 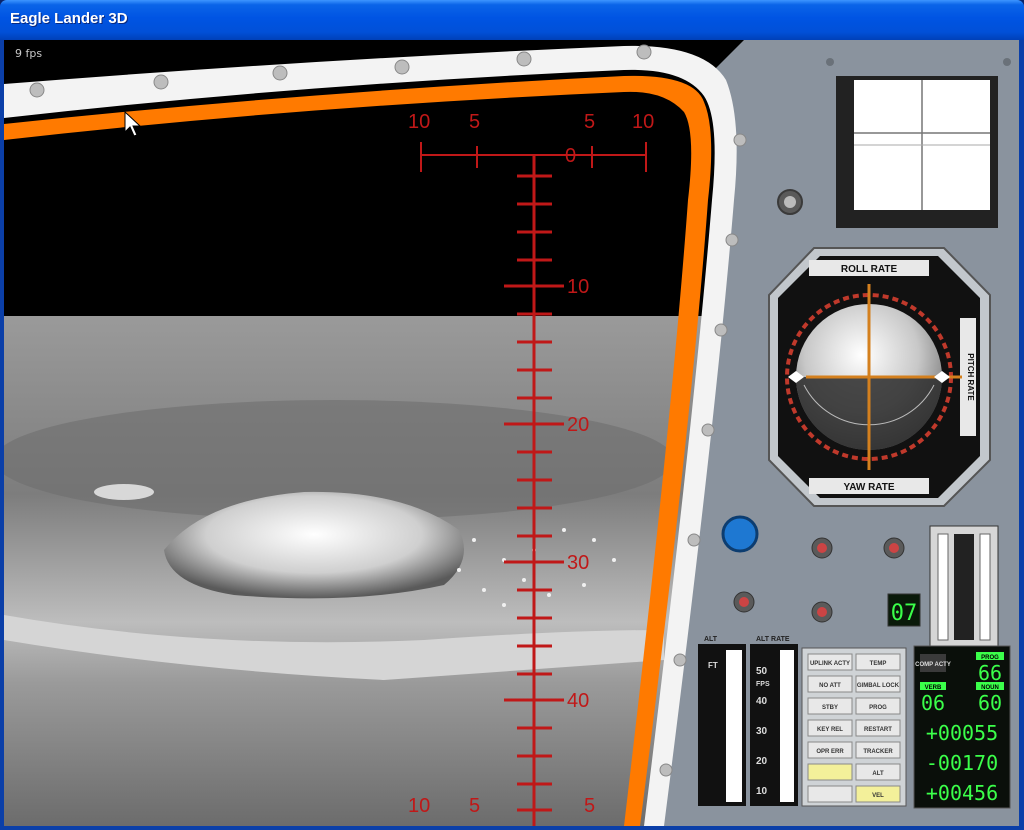 What do you see at coordinates (578, 701) in the screenshot?
I see `reticle-scale-40: 40` at bounding box center [578, 701].